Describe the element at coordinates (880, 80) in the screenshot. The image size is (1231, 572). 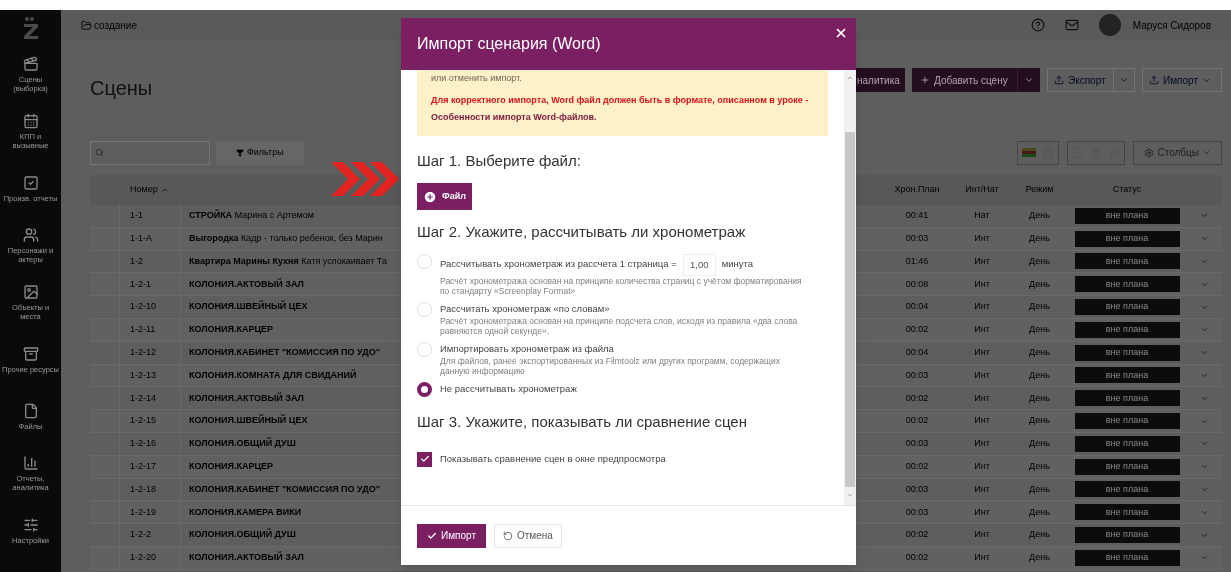
I see `analytics-button: налитика` at that location.